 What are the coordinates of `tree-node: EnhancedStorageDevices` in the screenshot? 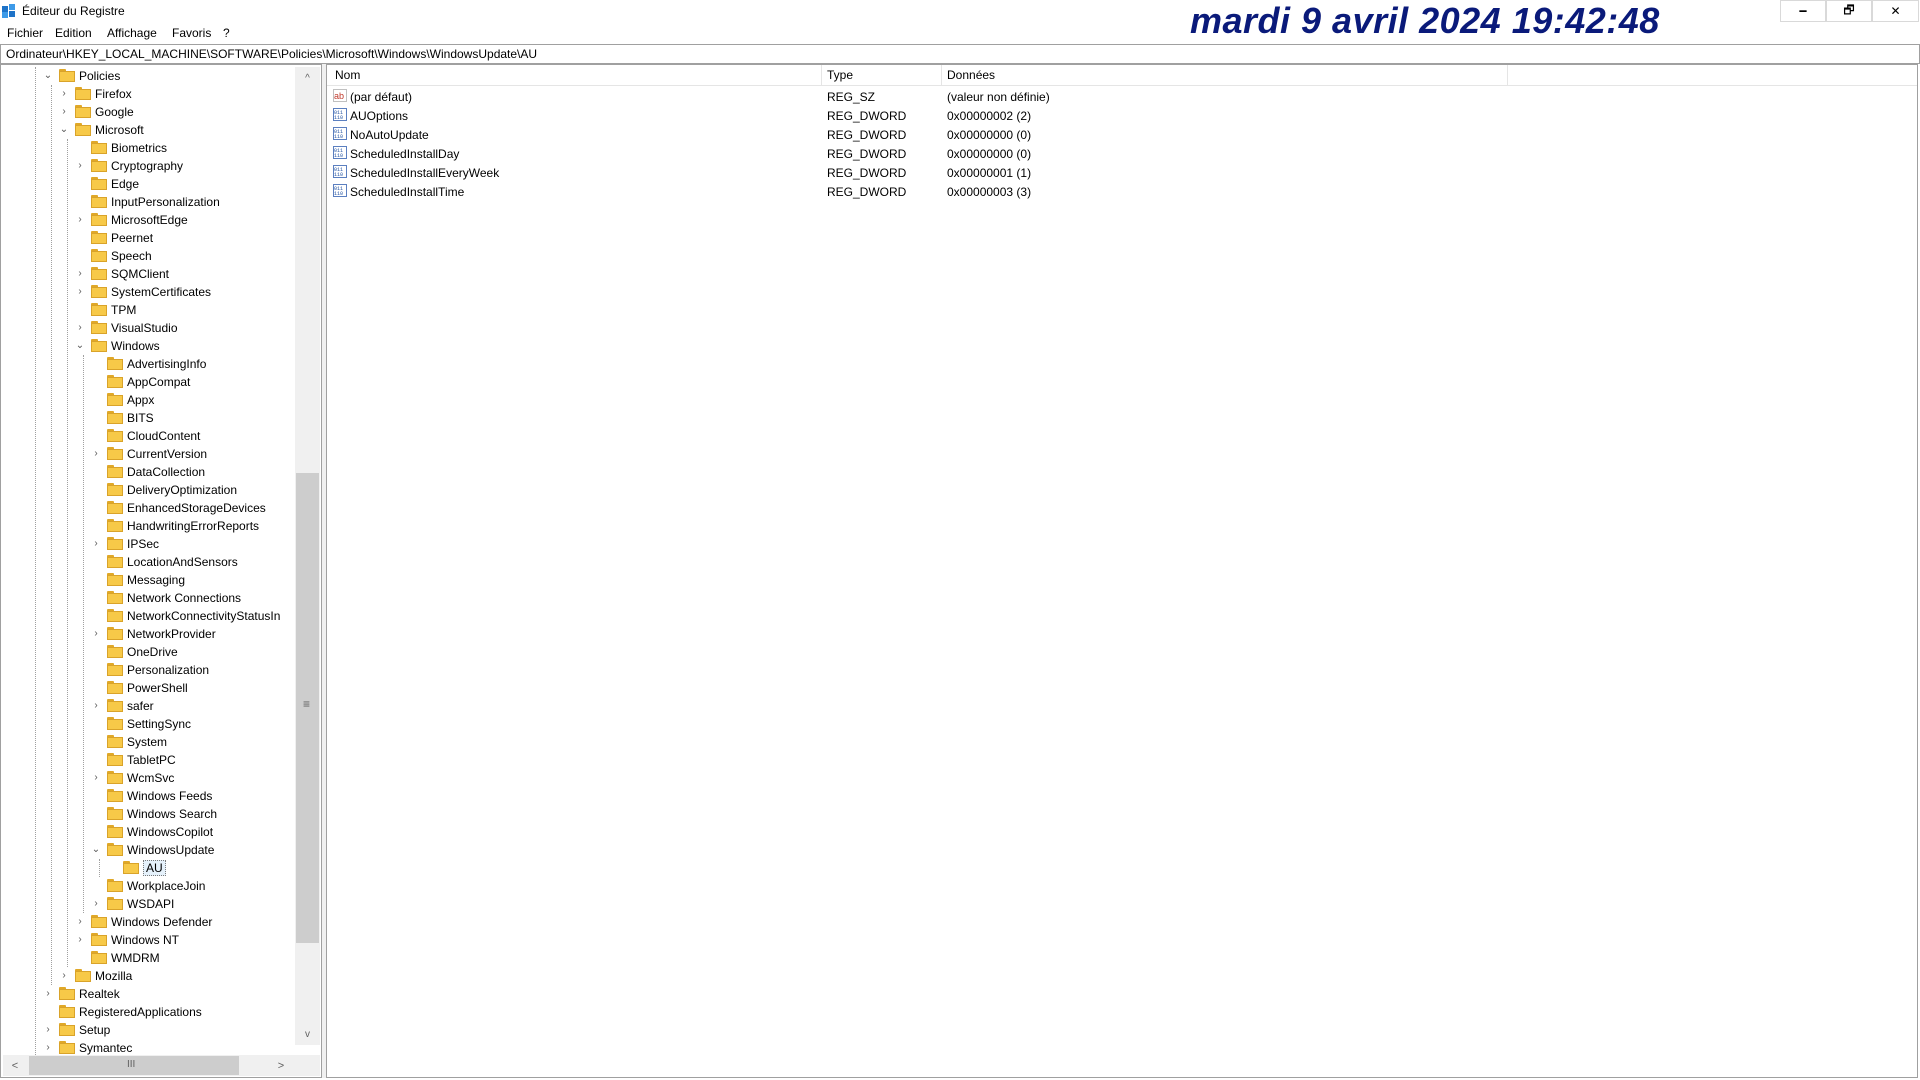 It's located at (146, 508).